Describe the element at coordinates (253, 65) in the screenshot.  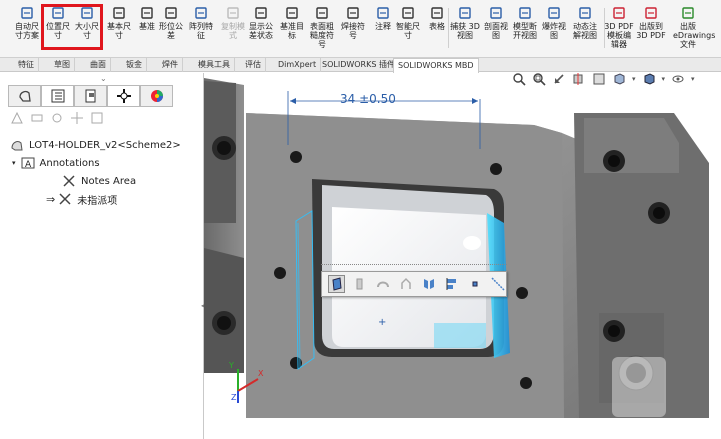
I see `tab-evaluate: 评估` at that location.